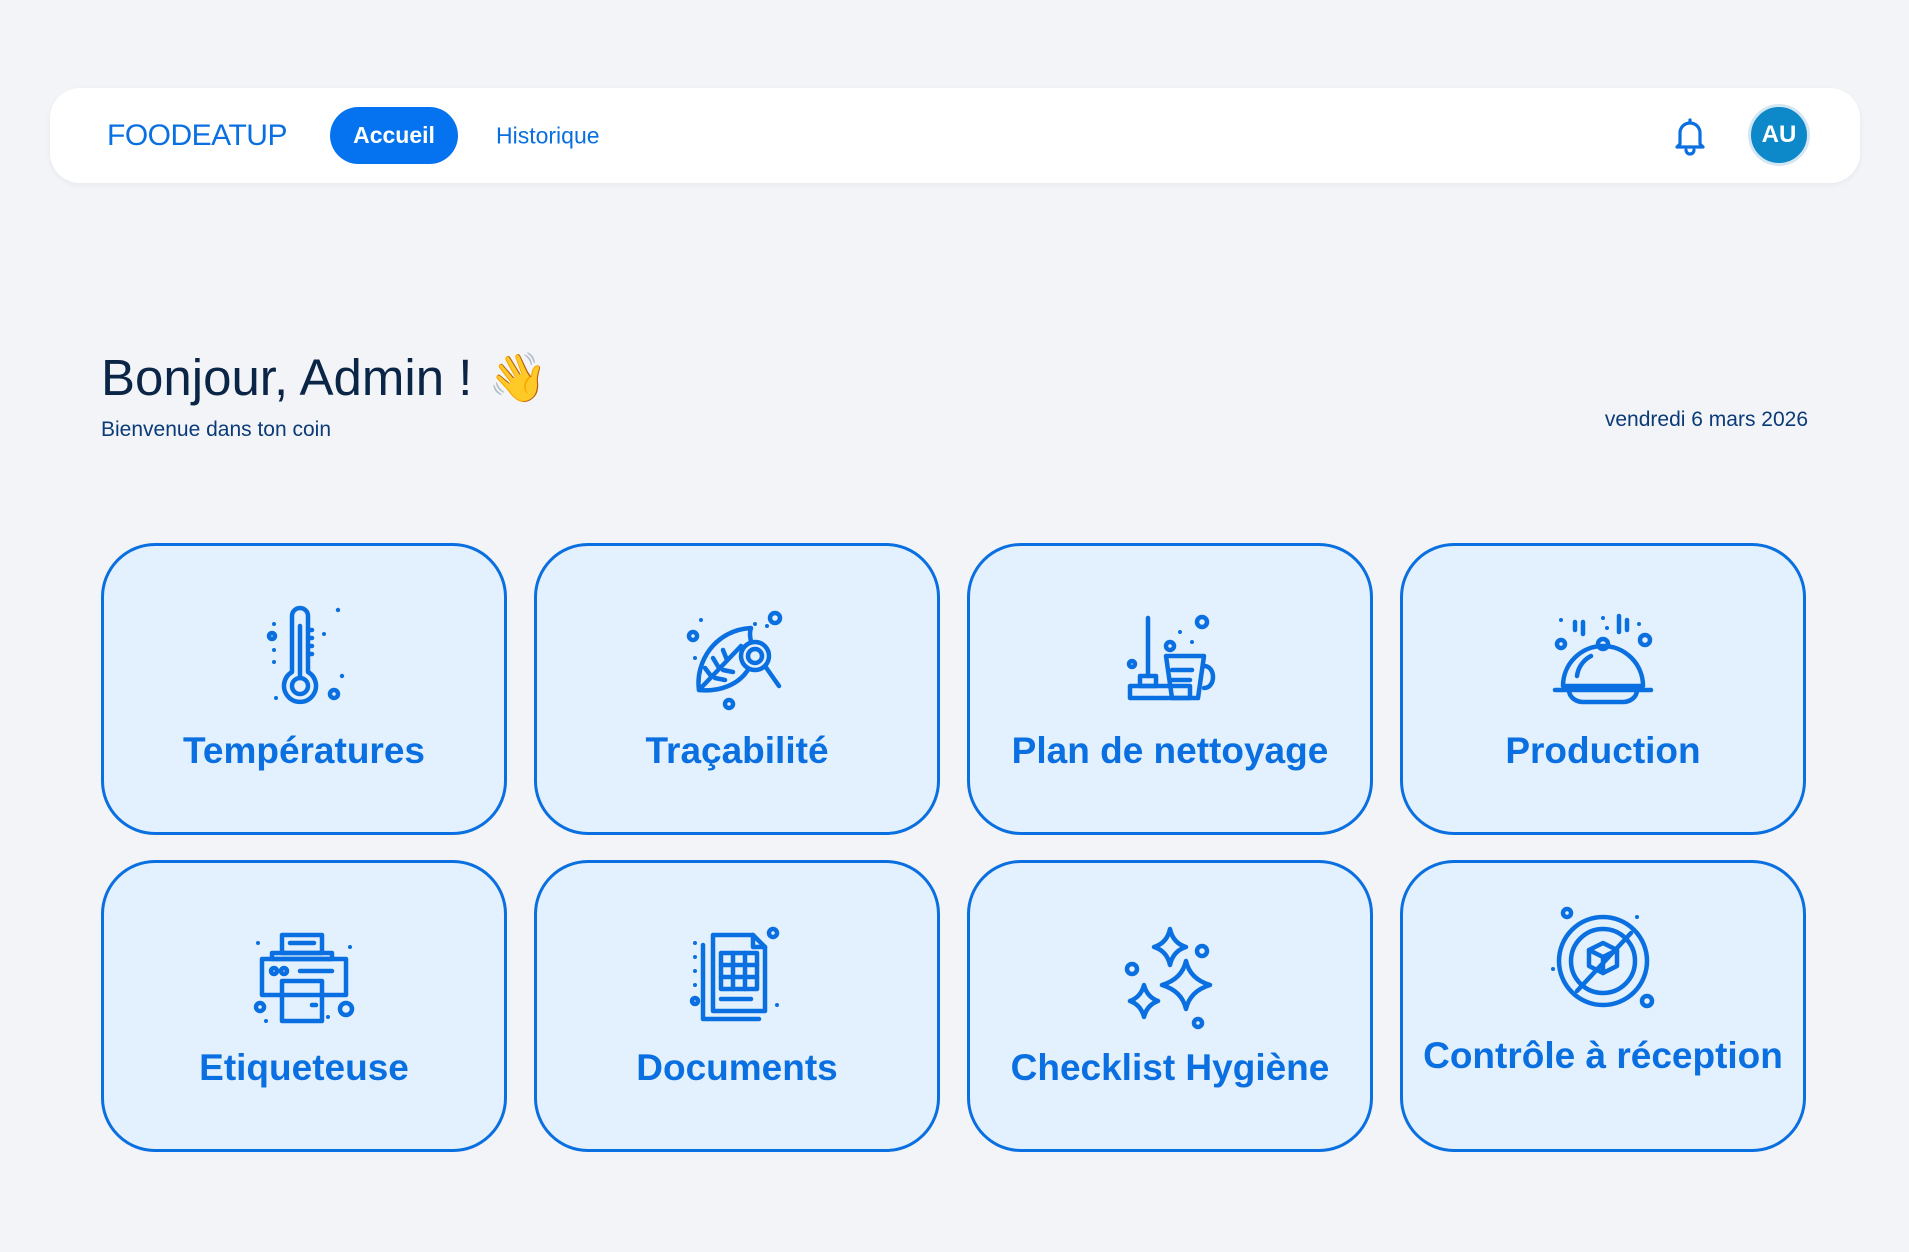 This screenshot has width=1909, height=1252. Describe the element at coordinates (394, 135) in the screenshot. I see `nav-accueil-button: Accueil` at that location.